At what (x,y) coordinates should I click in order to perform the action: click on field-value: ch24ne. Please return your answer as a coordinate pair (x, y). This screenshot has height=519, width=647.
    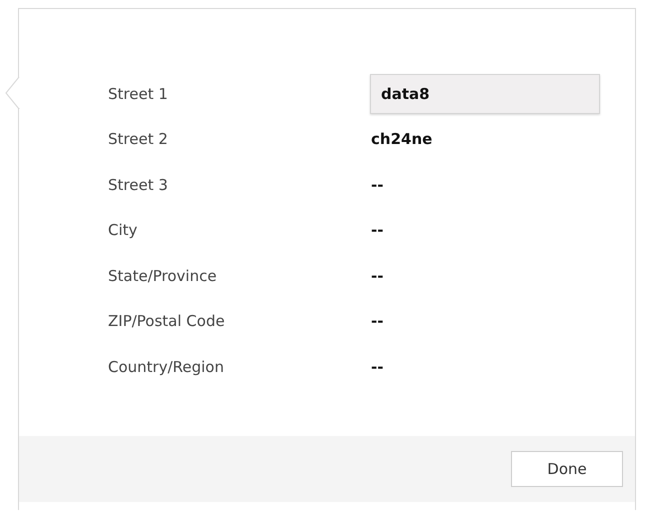
    Looking at the image, I should click on (401, 139).